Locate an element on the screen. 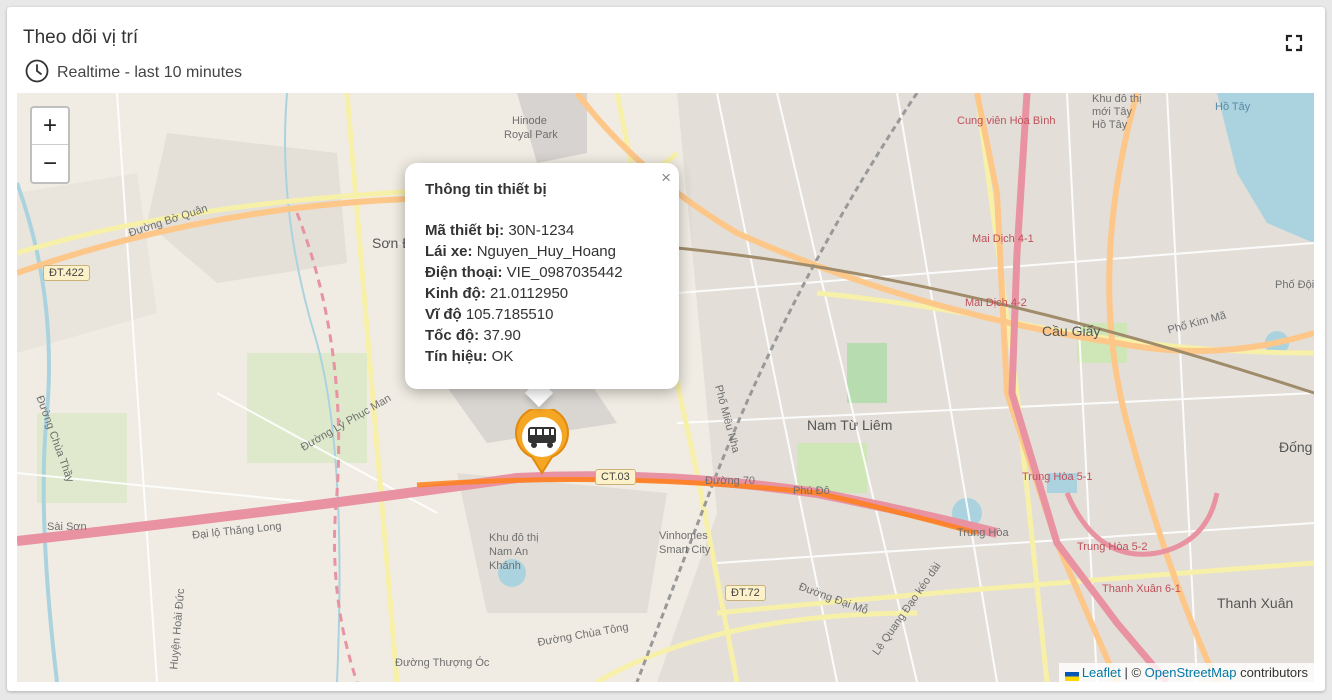 The height and width of the screenshot is (700, 1332). popup-row: Điện thoại: VIE_0987035442 is located at coordinates (542, 272).